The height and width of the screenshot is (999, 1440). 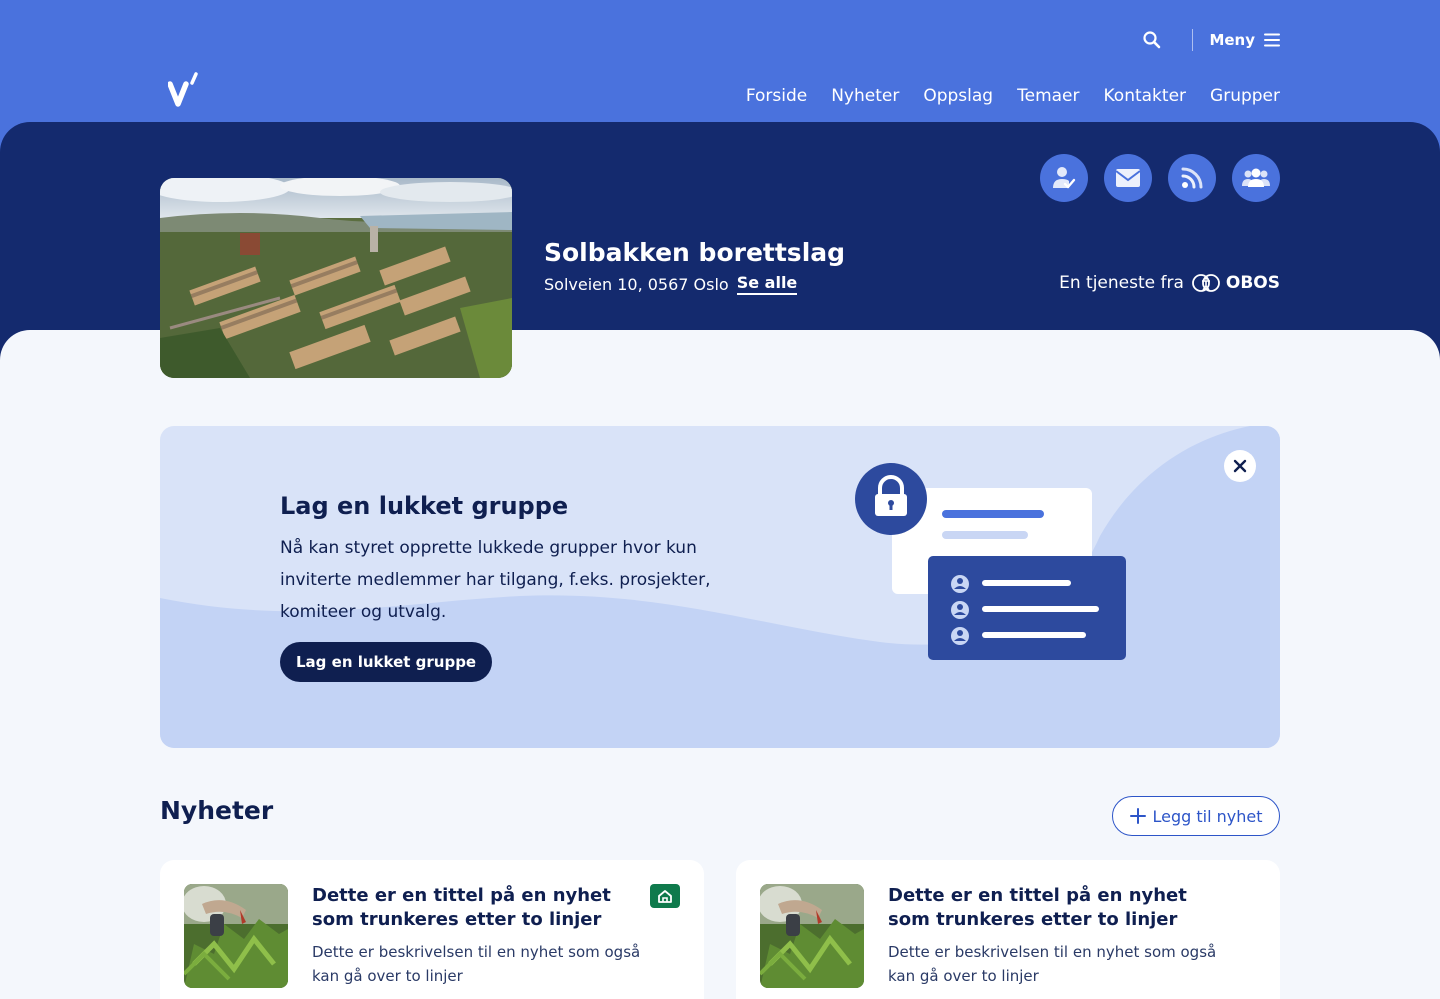 What do you see at coordinates (865, 96) in the screenshot?
I see `nav-nyheter: Nyheter` at bounding box center [865, 96].